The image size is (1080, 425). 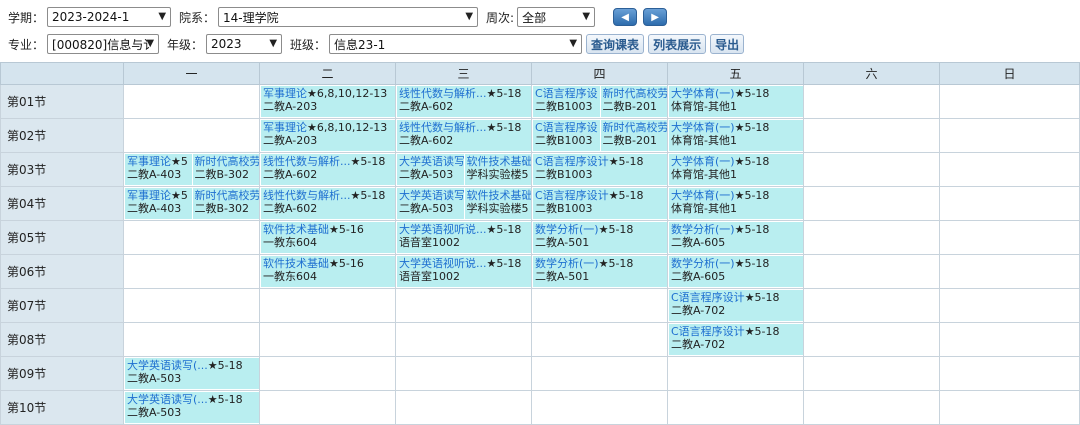 I want to click on schedule-cell: 软件技术基础★5-16 一教东604, so click(x=327, y=237).